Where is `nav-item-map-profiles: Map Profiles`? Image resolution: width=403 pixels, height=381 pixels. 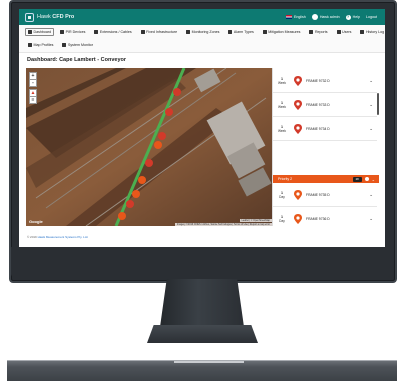
nav-item-map-profiles: Map Profiles is located at coordinates (40, 45).